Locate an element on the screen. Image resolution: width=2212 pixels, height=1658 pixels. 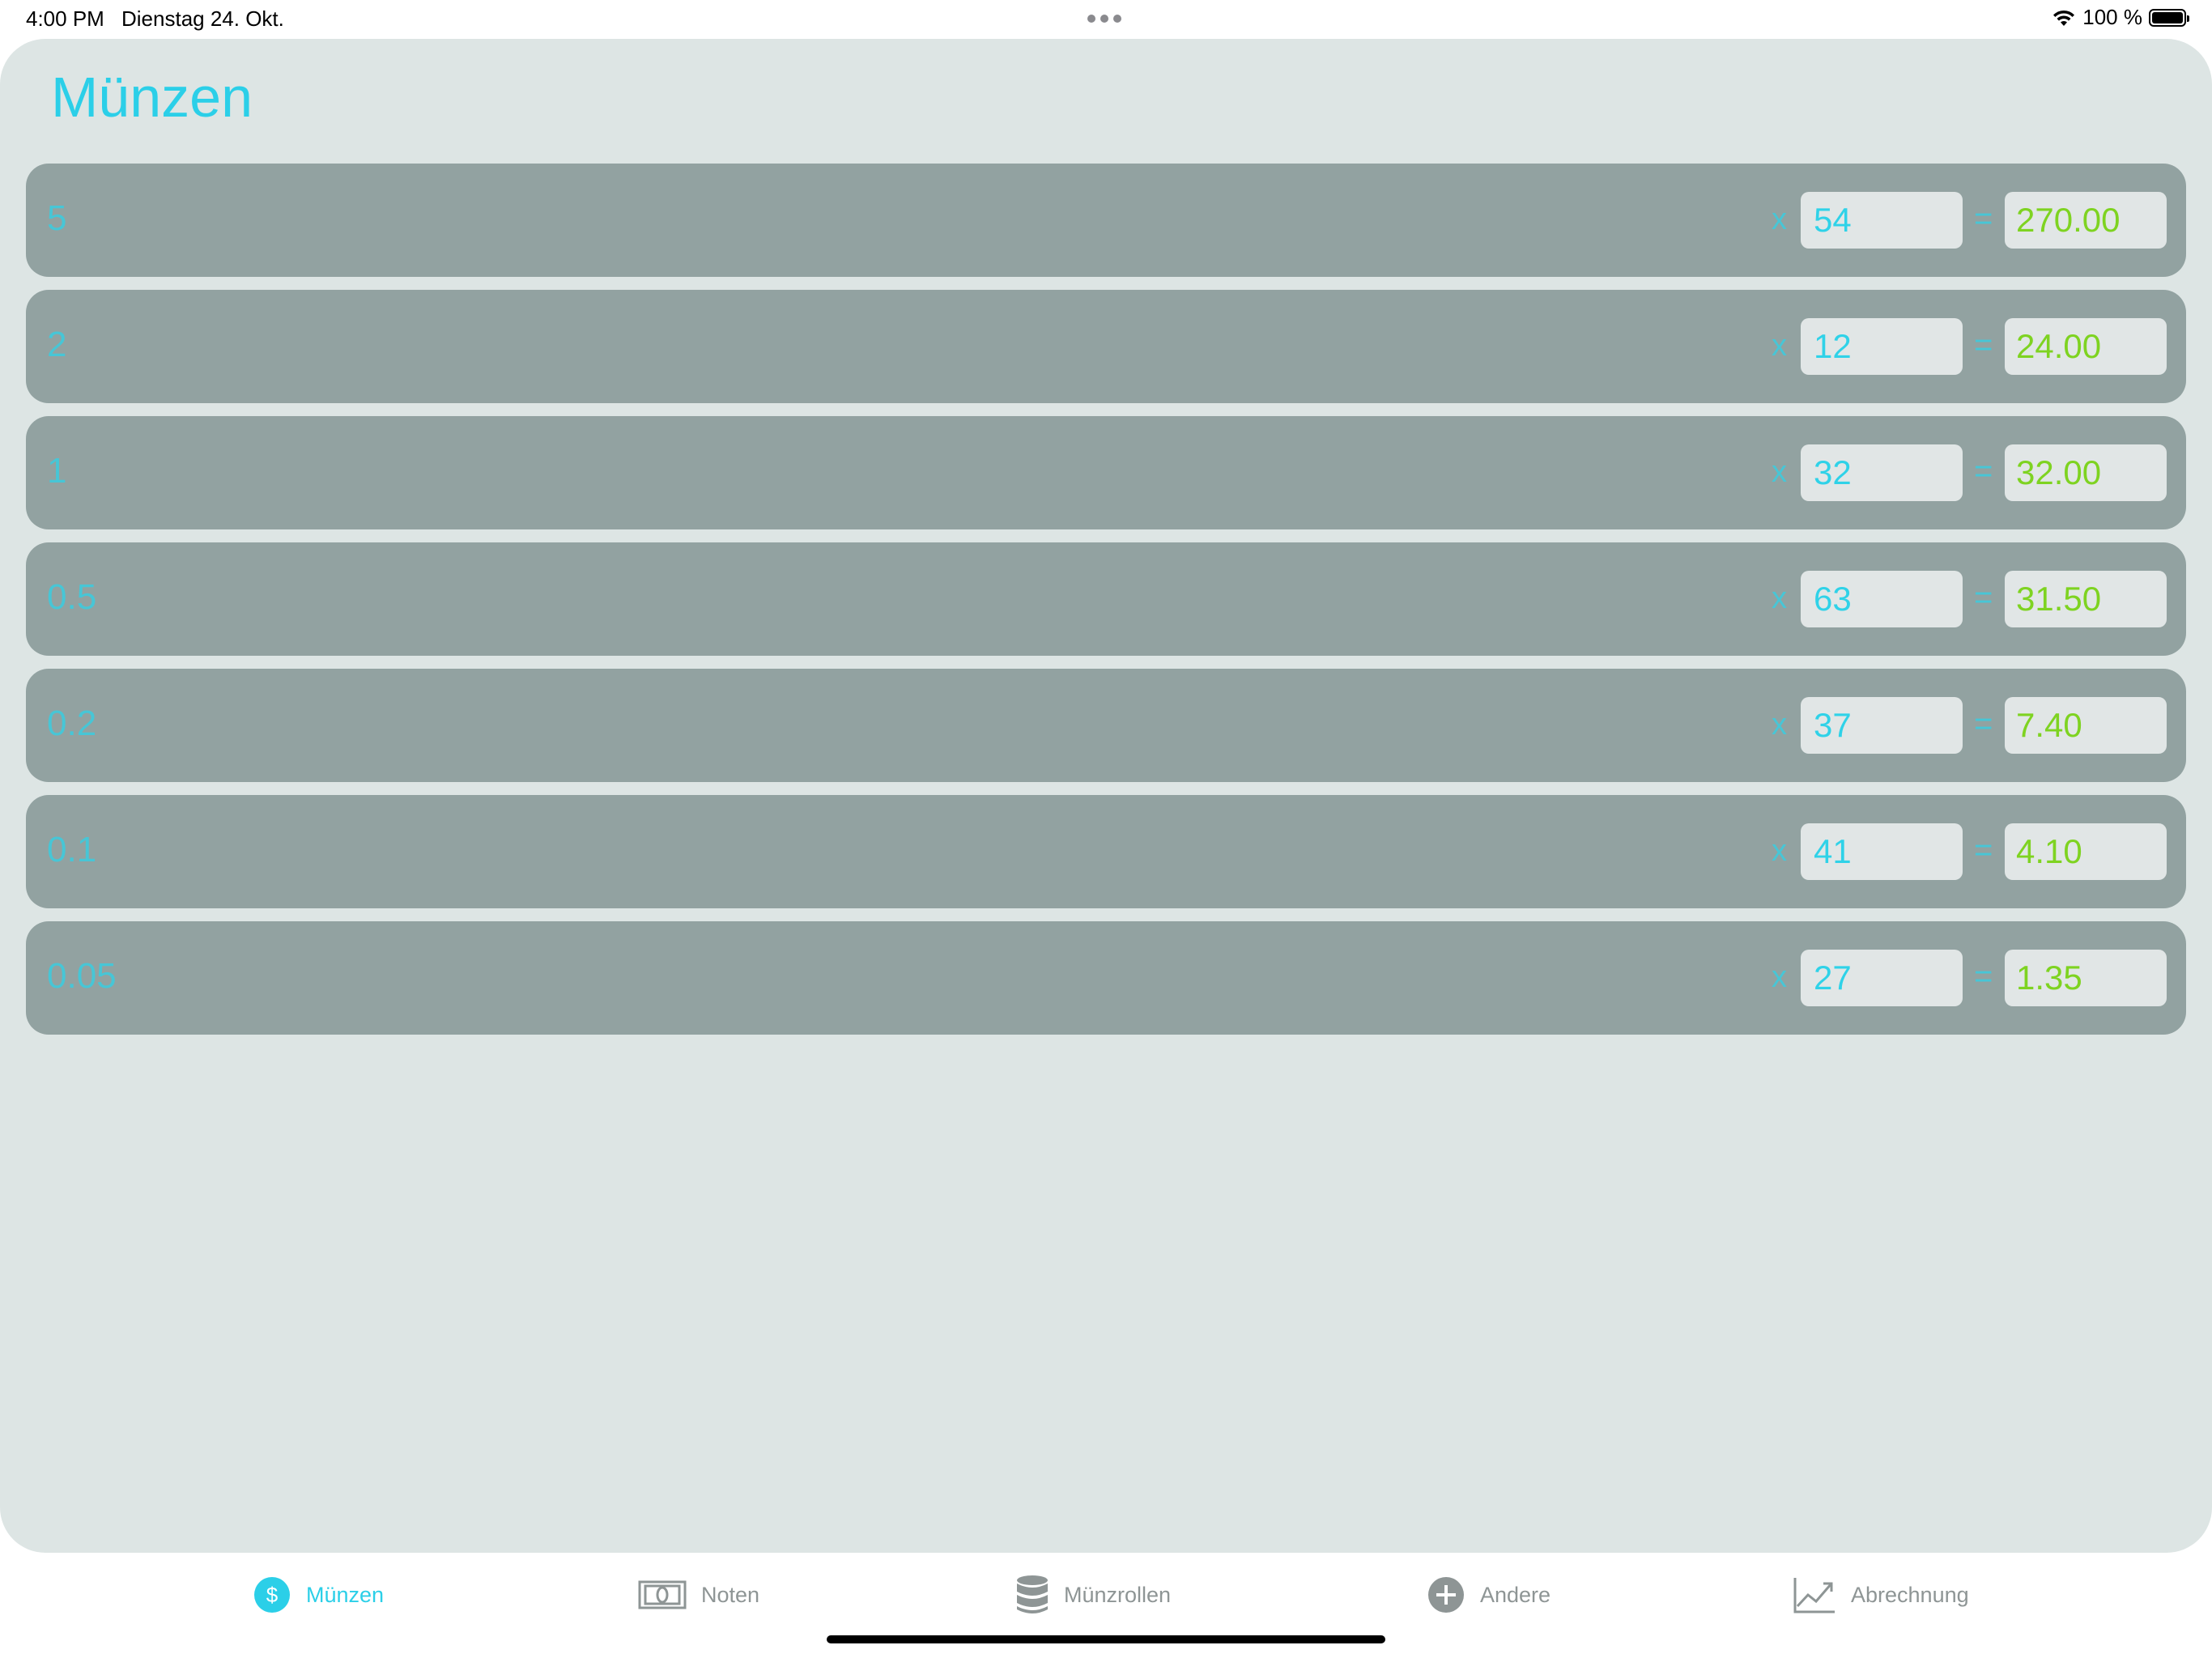
total-field: 7.40 is located at coordinates (2086, 725).